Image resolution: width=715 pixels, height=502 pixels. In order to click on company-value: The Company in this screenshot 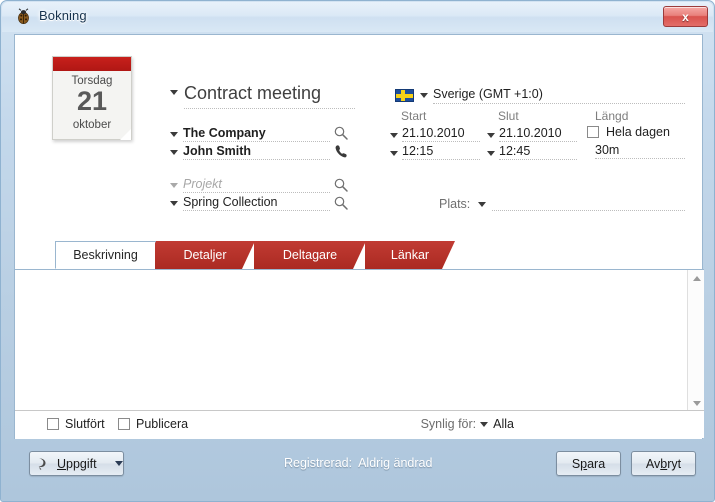, I will do `click(256, 134)`.